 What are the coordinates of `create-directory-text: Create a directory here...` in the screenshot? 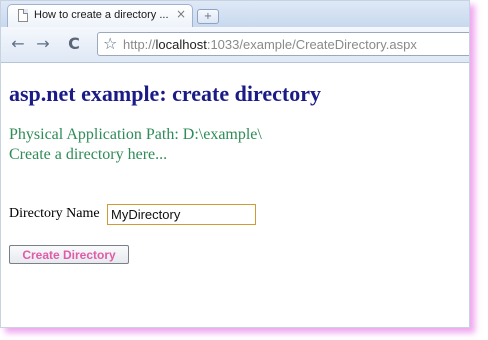 It's located at (88, 154).